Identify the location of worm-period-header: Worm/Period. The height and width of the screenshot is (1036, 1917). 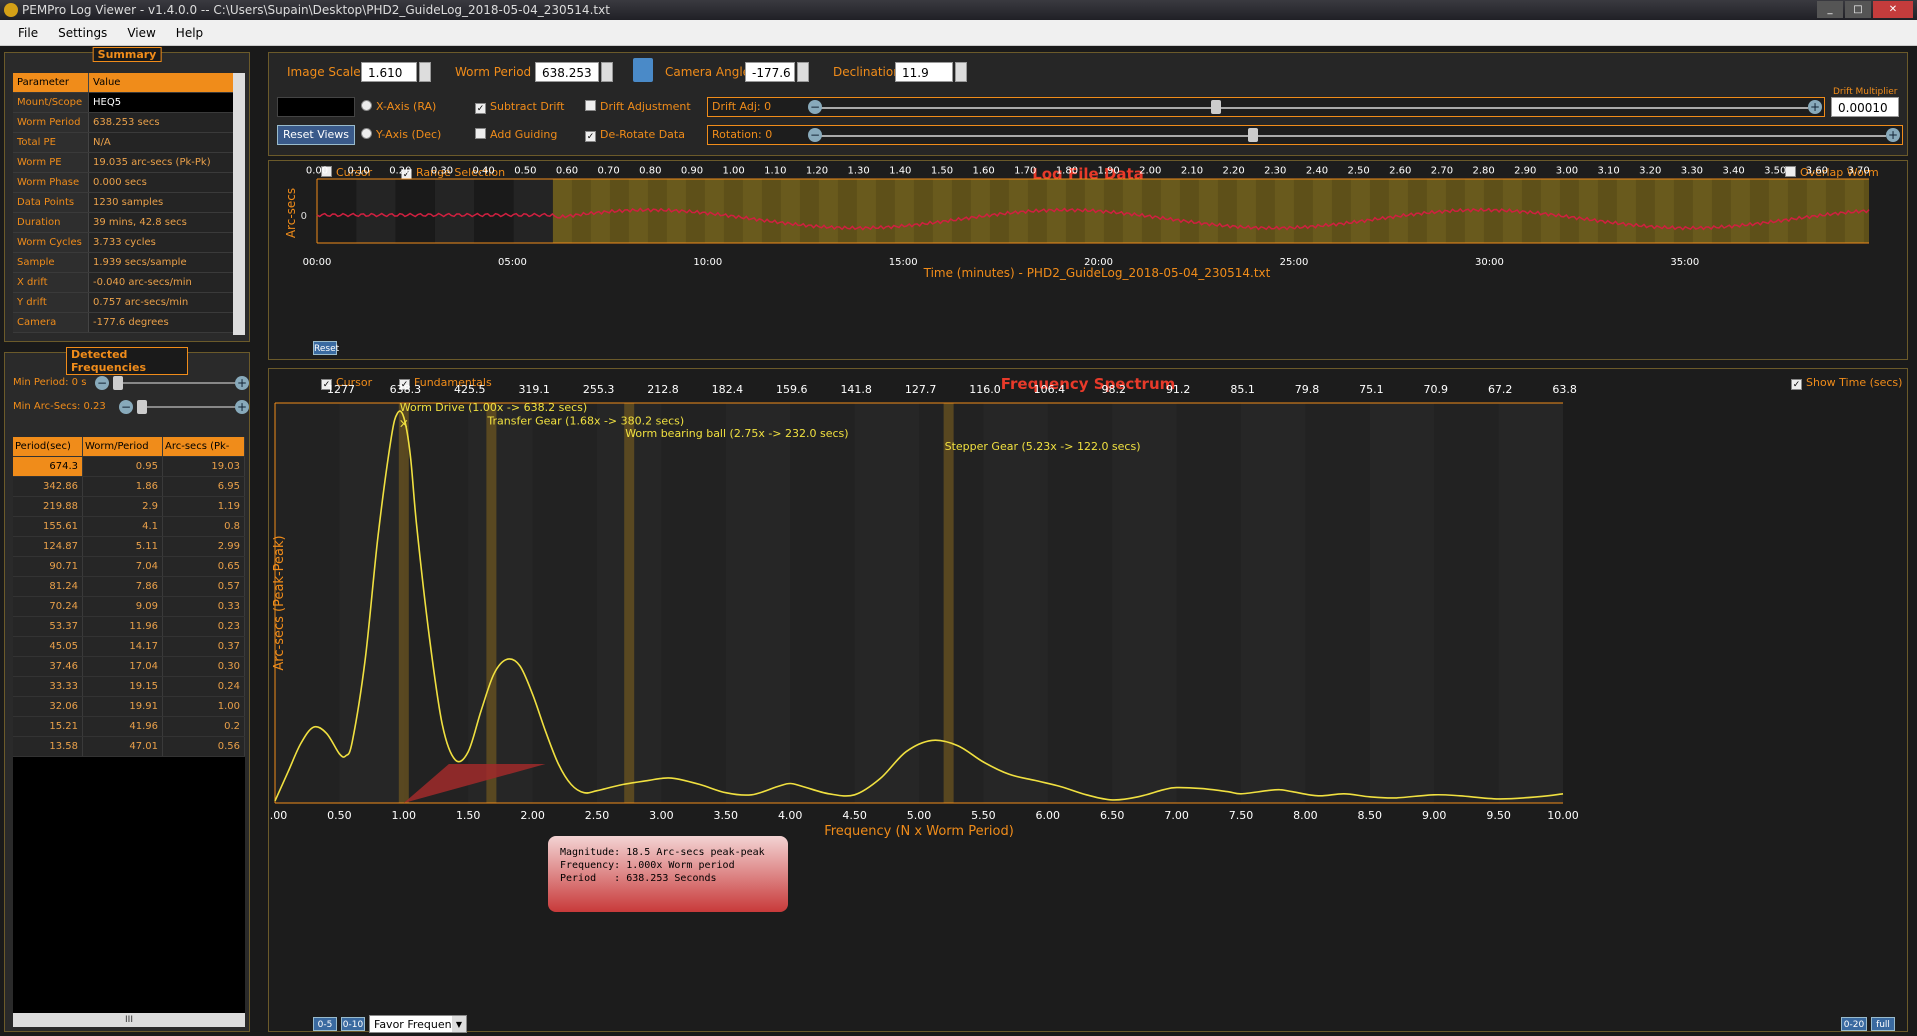
(123, 446).